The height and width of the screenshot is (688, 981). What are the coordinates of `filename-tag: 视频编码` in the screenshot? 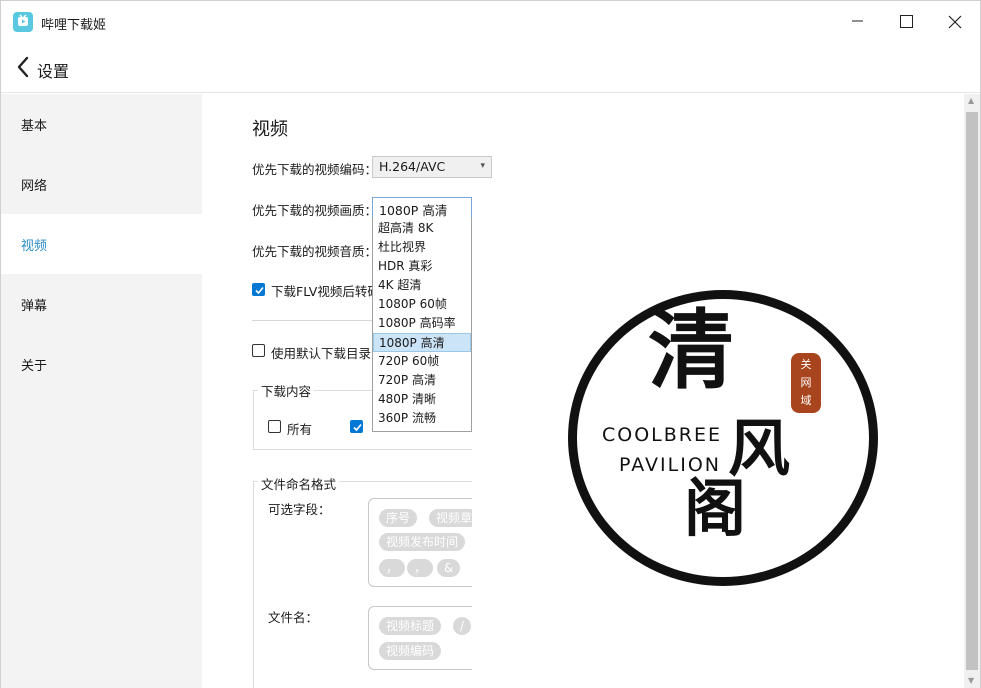 It's located at (410, 651).